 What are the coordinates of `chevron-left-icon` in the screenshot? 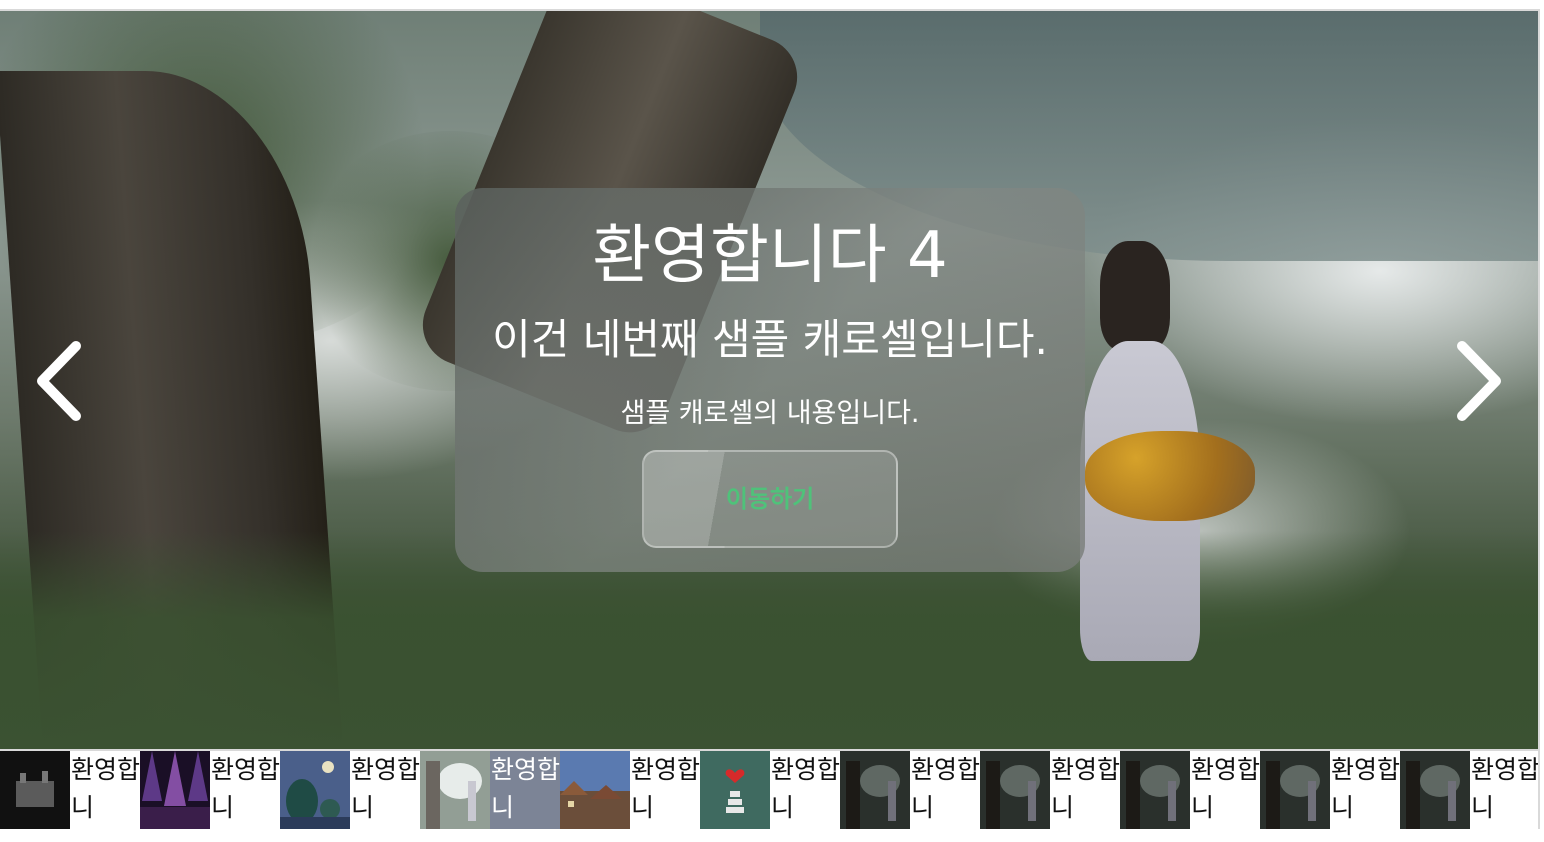 It's located at (59, 381).